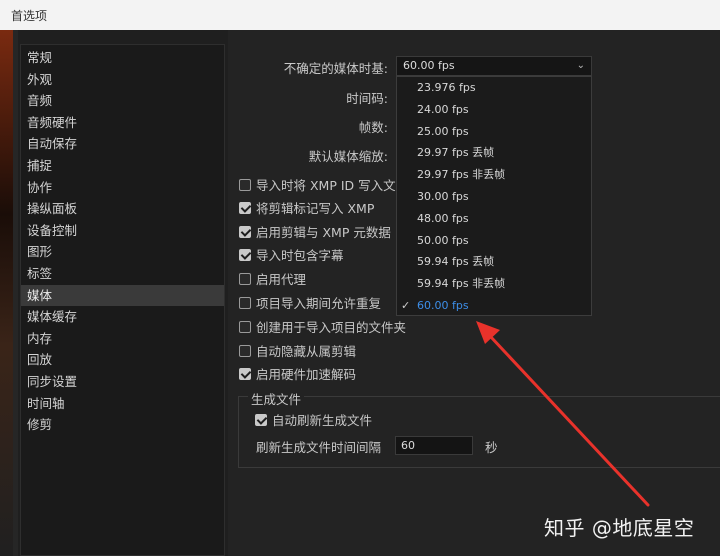 This screenshot has height=556, width=720. What do you see at coordinates (429, 65) in the screenshot?
I see `timebase-dropdown-value: 60.00 fps` at bounding box center [429, 65].